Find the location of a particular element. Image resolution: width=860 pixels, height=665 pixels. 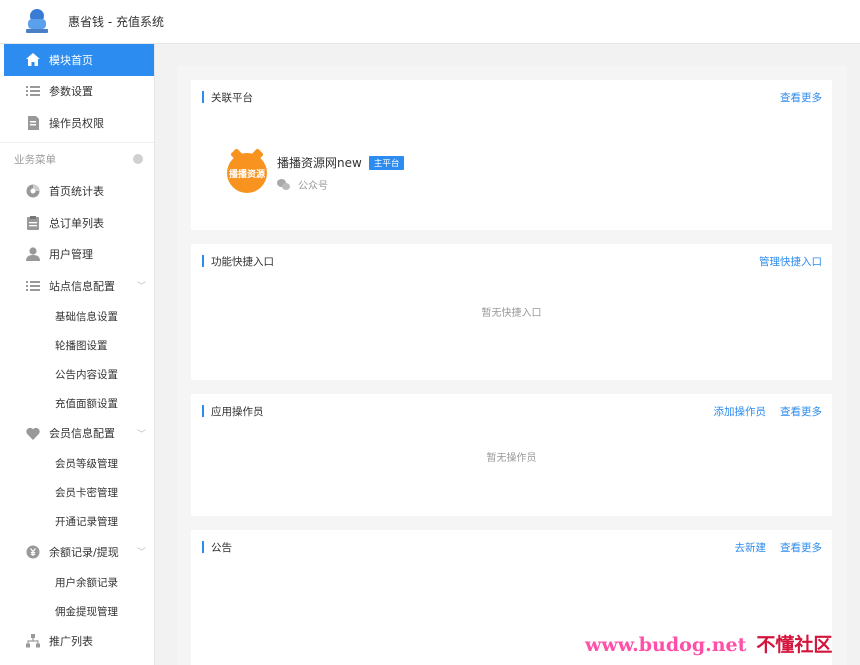

tree-icon is located at coordinates (33, 641).